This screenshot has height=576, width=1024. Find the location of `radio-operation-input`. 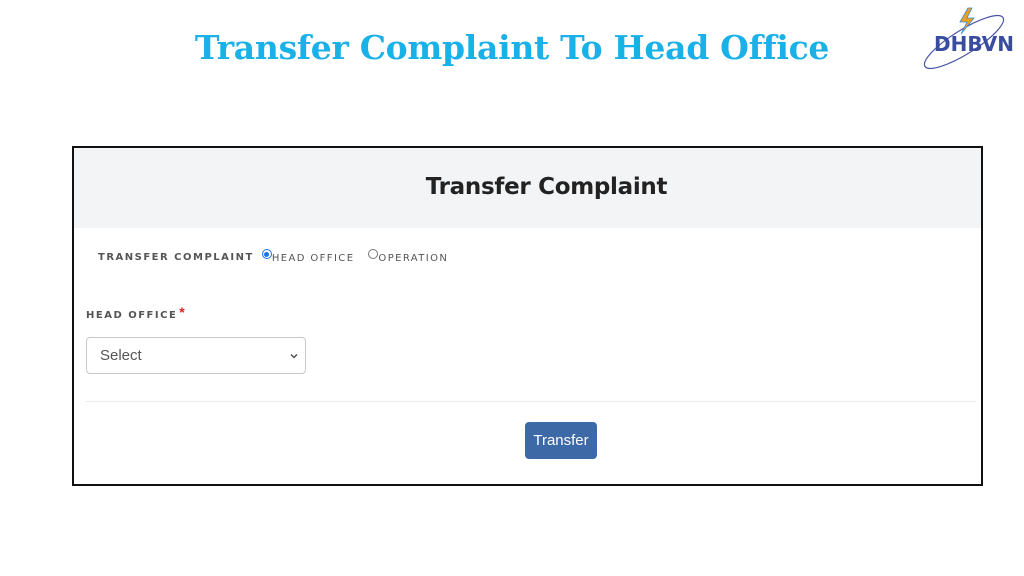

radio-operation-input is located at coordinates (373, 254).